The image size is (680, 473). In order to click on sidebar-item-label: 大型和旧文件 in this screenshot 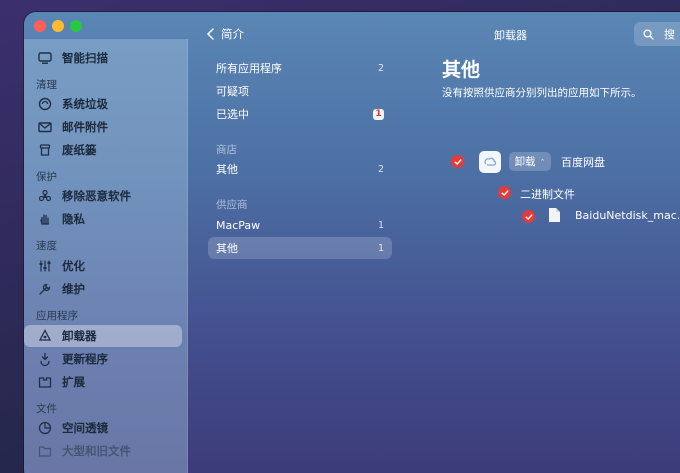, I will do `click(96, 451)`.